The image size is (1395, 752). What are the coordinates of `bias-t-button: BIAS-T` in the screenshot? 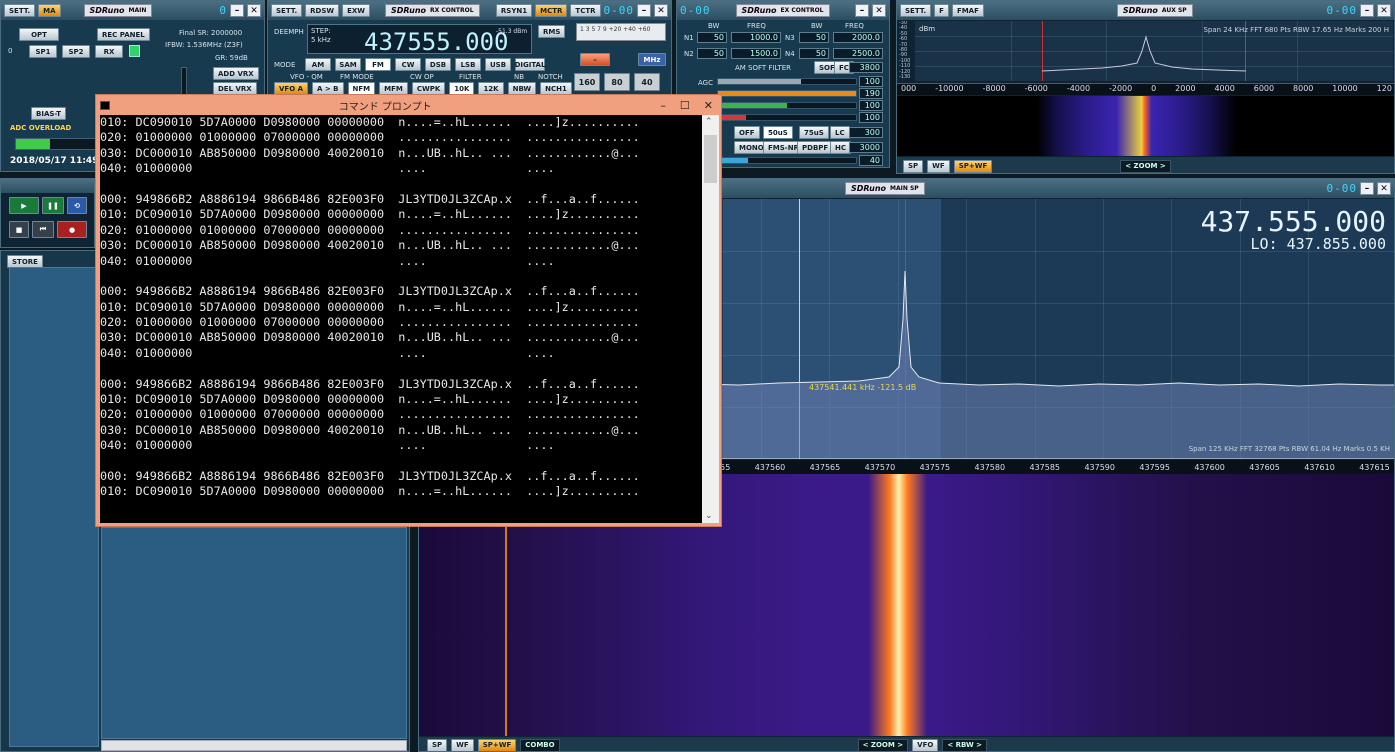 It's located at (49, 113).